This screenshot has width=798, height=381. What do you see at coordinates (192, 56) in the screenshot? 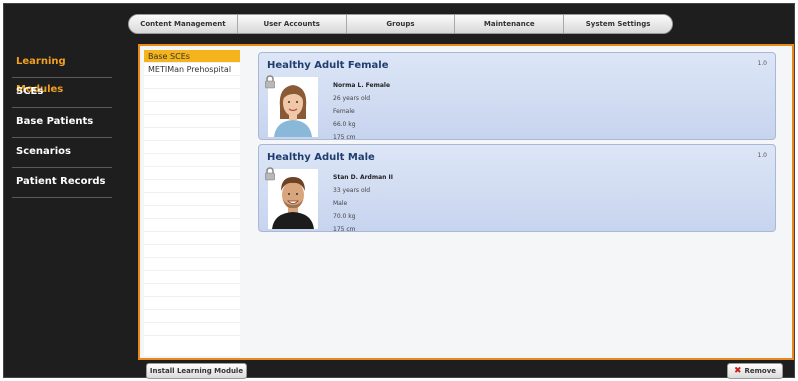
I see `list-item-base-sces: Base SCEs` at bounding box center [192, 56].